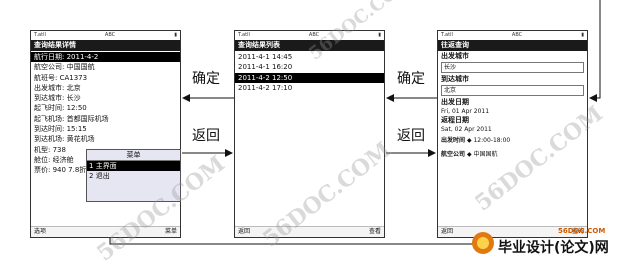  I want to click on logo-icon, so click(483, 243).